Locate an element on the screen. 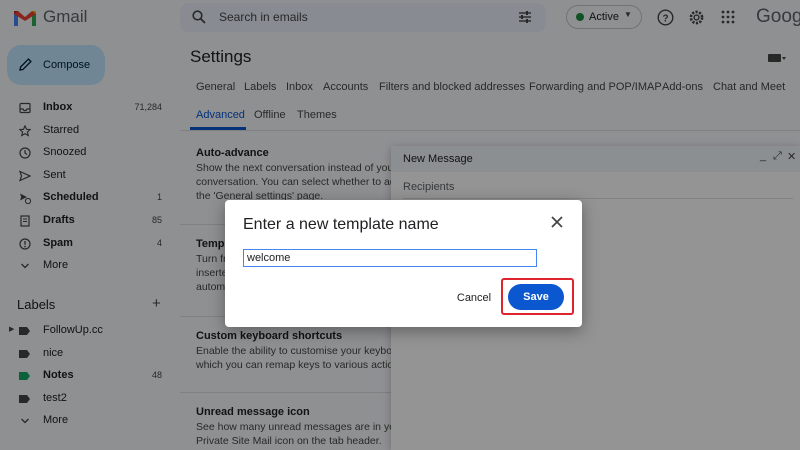  template-name-input is located at coordinates (390, 258).